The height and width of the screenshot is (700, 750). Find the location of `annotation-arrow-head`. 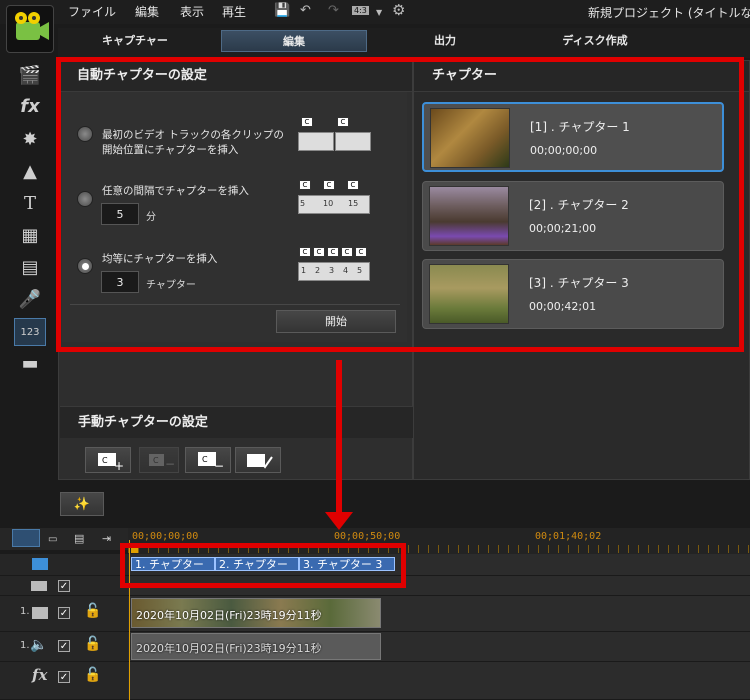

annotation-arrow-head is located at coordinates (339, 521).